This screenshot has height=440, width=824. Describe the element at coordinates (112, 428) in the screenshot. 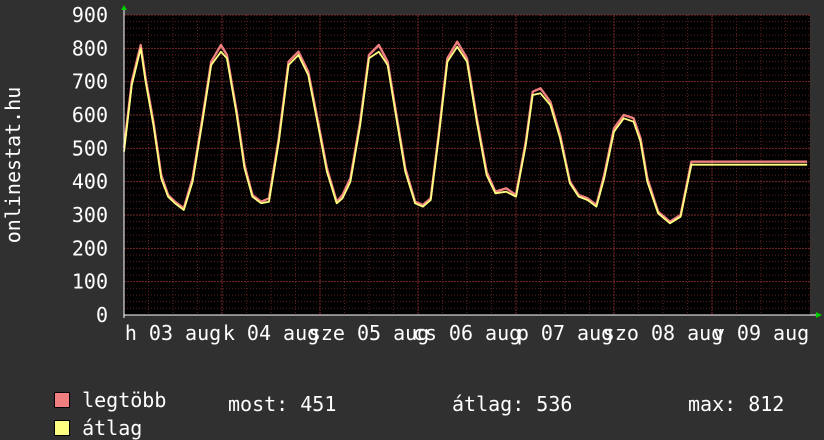

I see `legend-label-atlag: átlag` at that location.